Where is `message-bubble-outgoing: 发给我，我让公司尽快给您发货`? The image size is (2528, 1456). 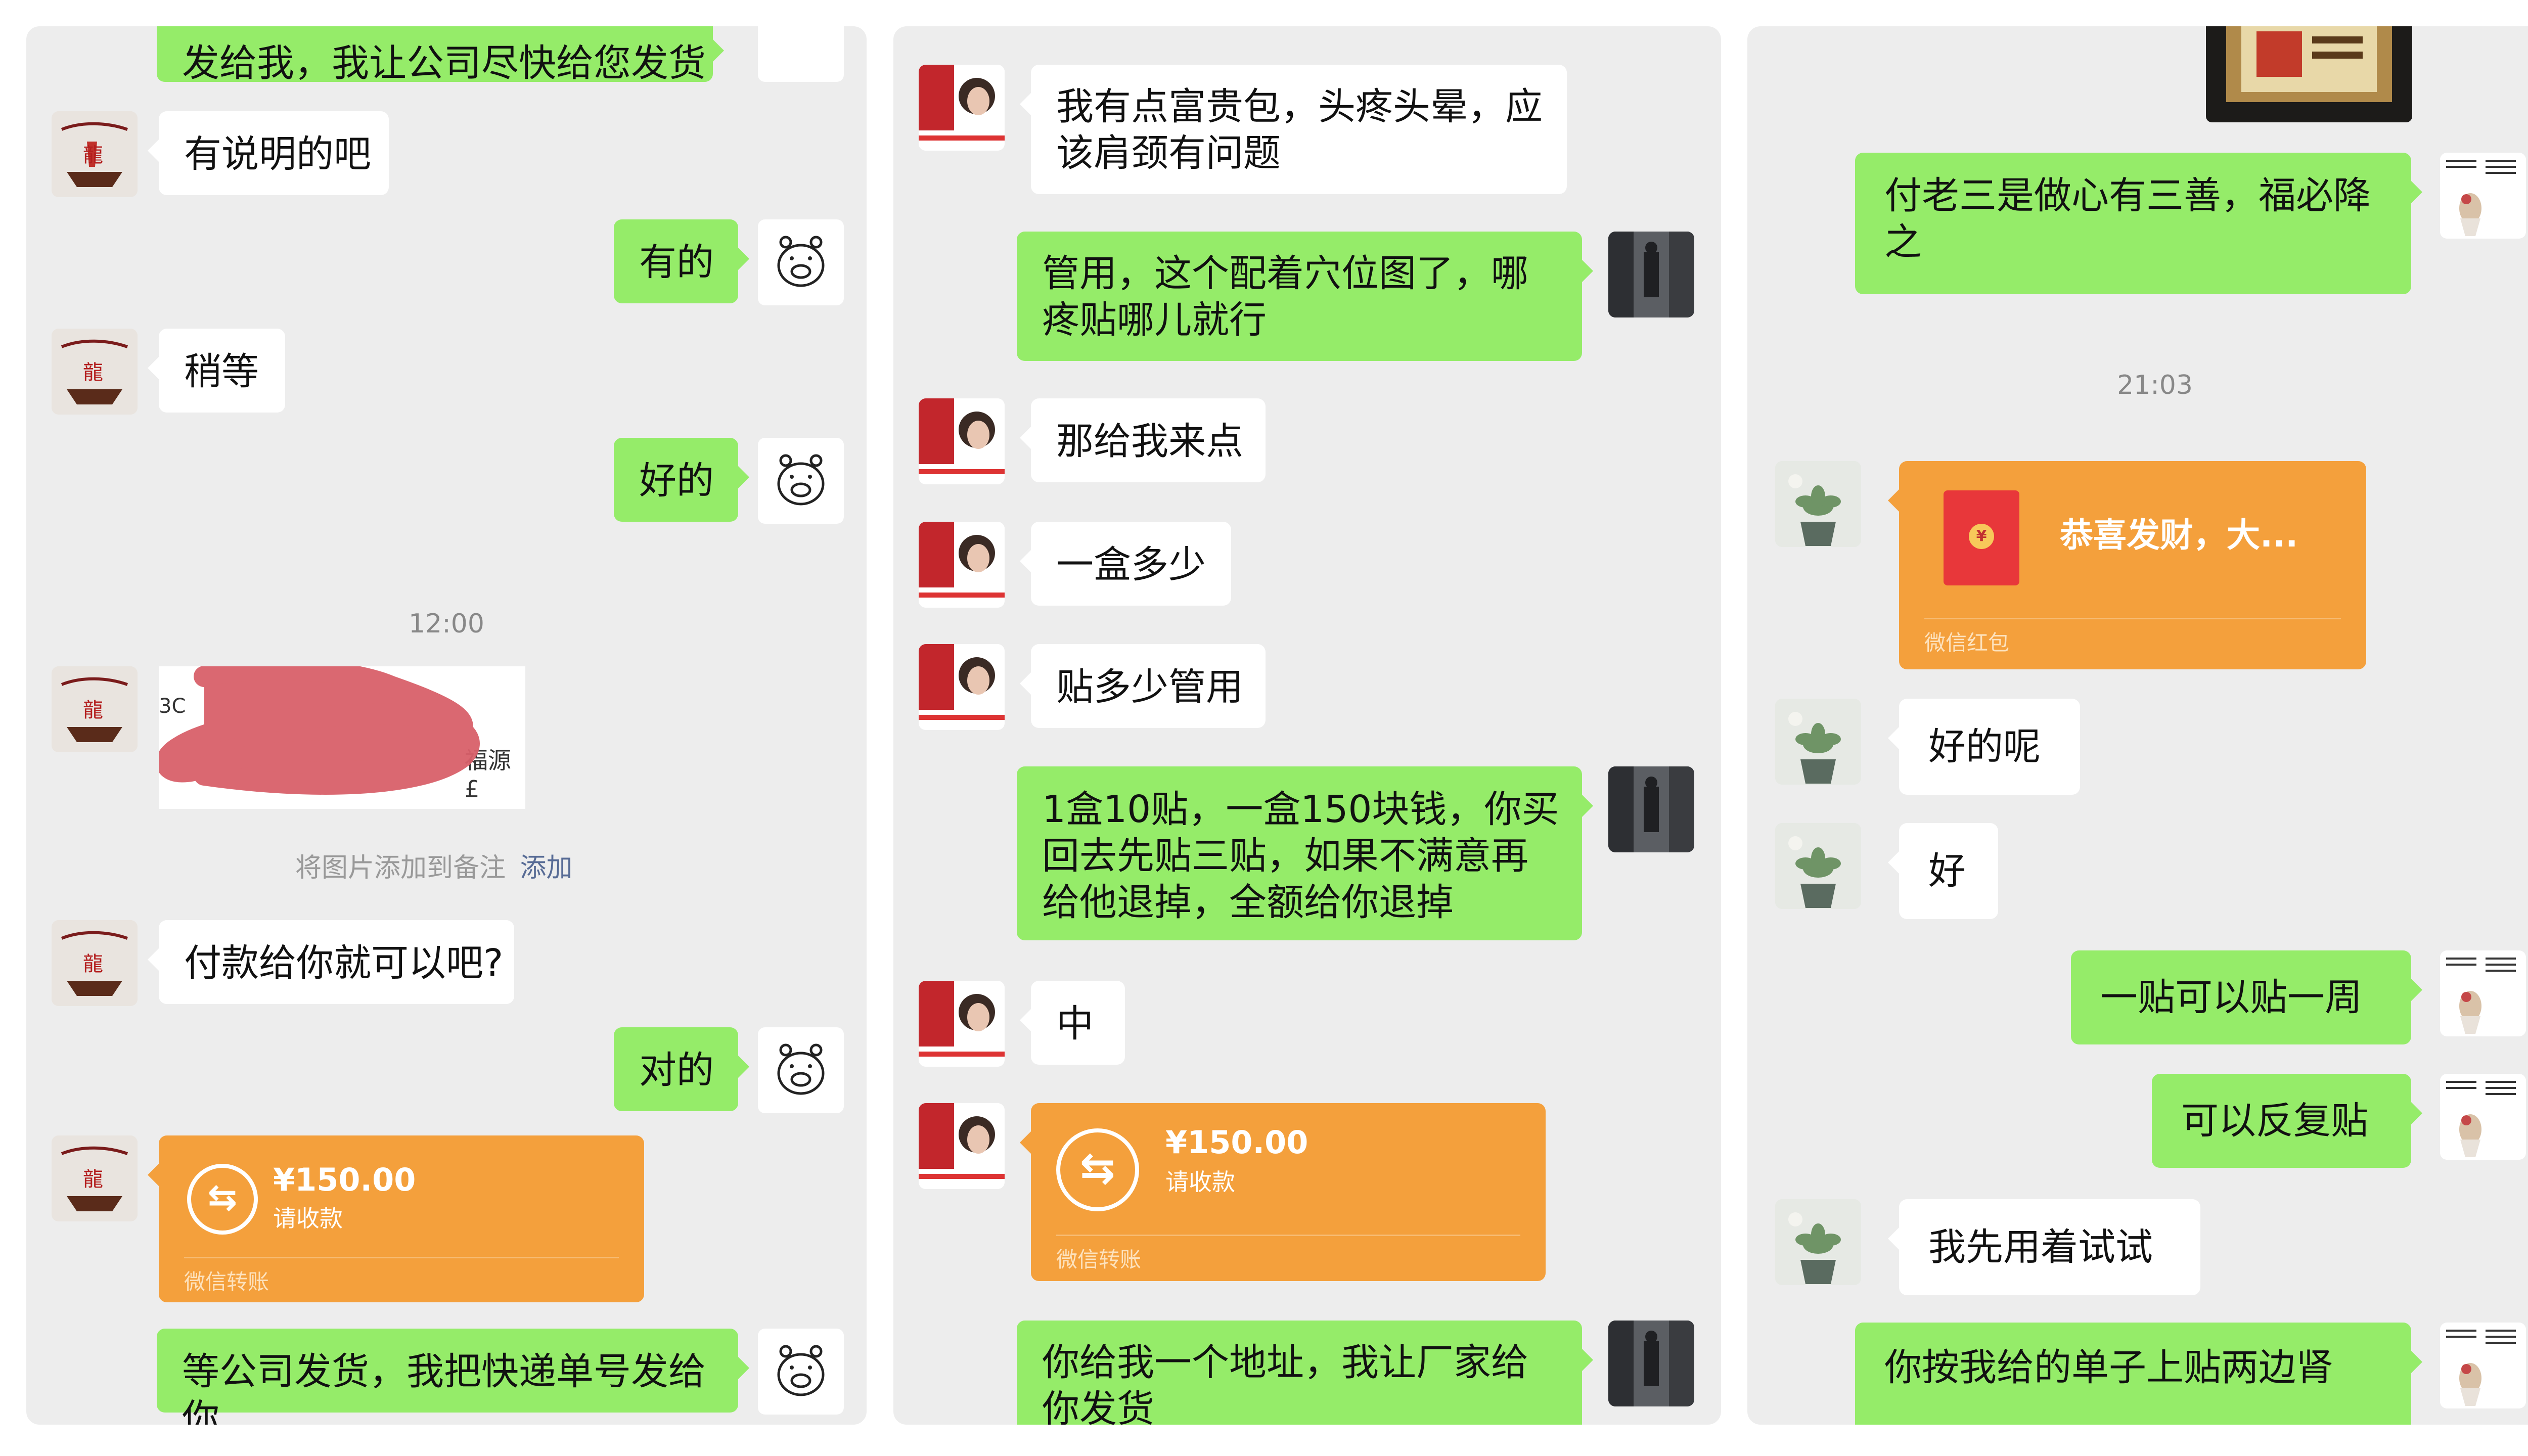
message-bubble-outgoing: 发给我，我让公司尽快给您发货 is located at coordinates (441, 55).